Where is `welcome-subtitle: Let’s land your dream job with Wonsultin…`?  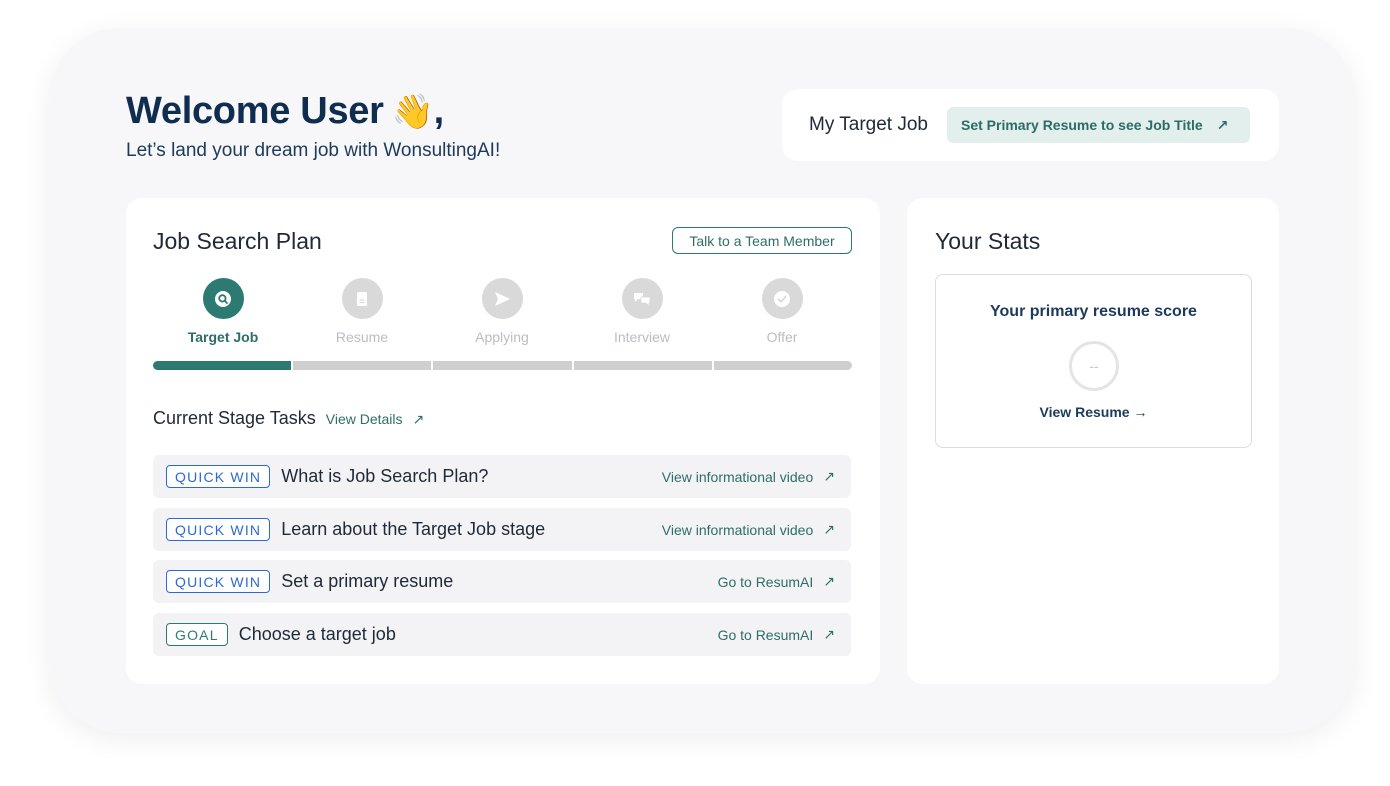
welcome-subtitle: Let’s land your dream job with Wonsultin… is located at coordinates (313, 150).